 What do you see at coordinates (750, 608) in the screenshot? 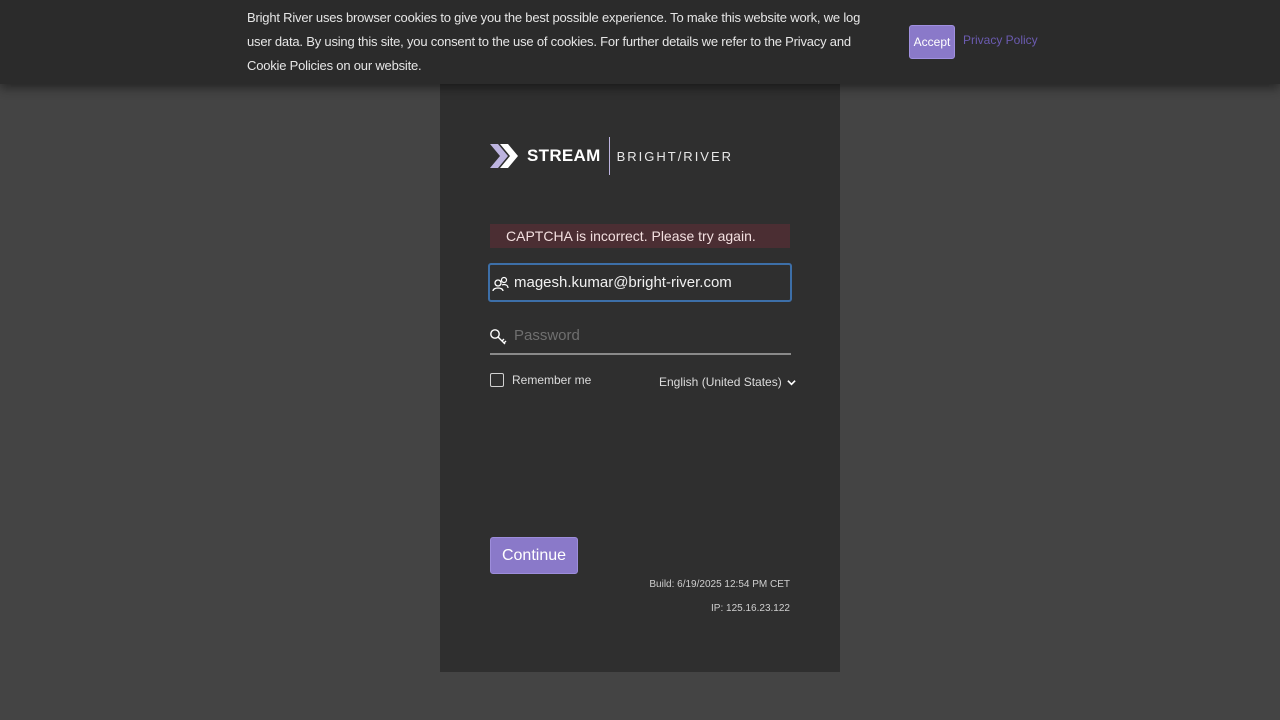
I see `ip-info: IP: 125.16.23.122` at bounding box center [750, 608].